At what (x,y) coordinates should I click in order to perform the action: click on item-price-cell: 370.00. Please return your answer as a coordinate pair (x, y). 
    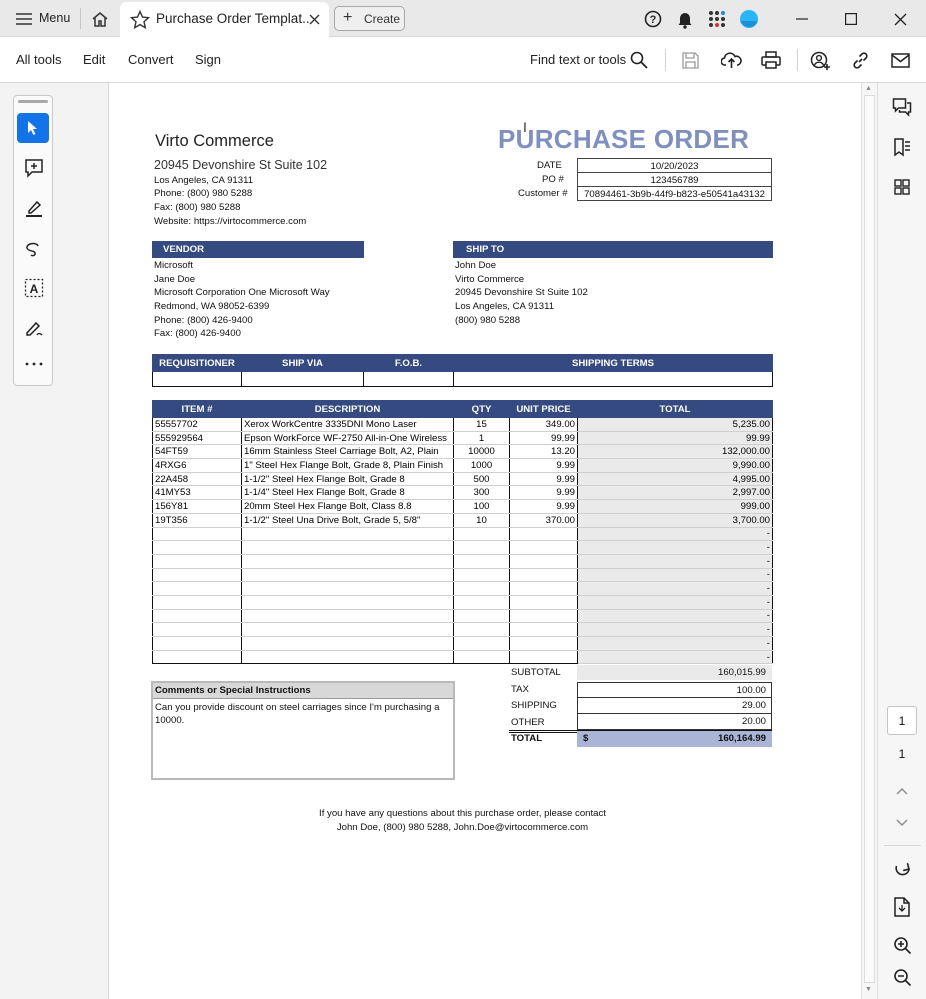
    Looking at the image, I should click on (543, 520).